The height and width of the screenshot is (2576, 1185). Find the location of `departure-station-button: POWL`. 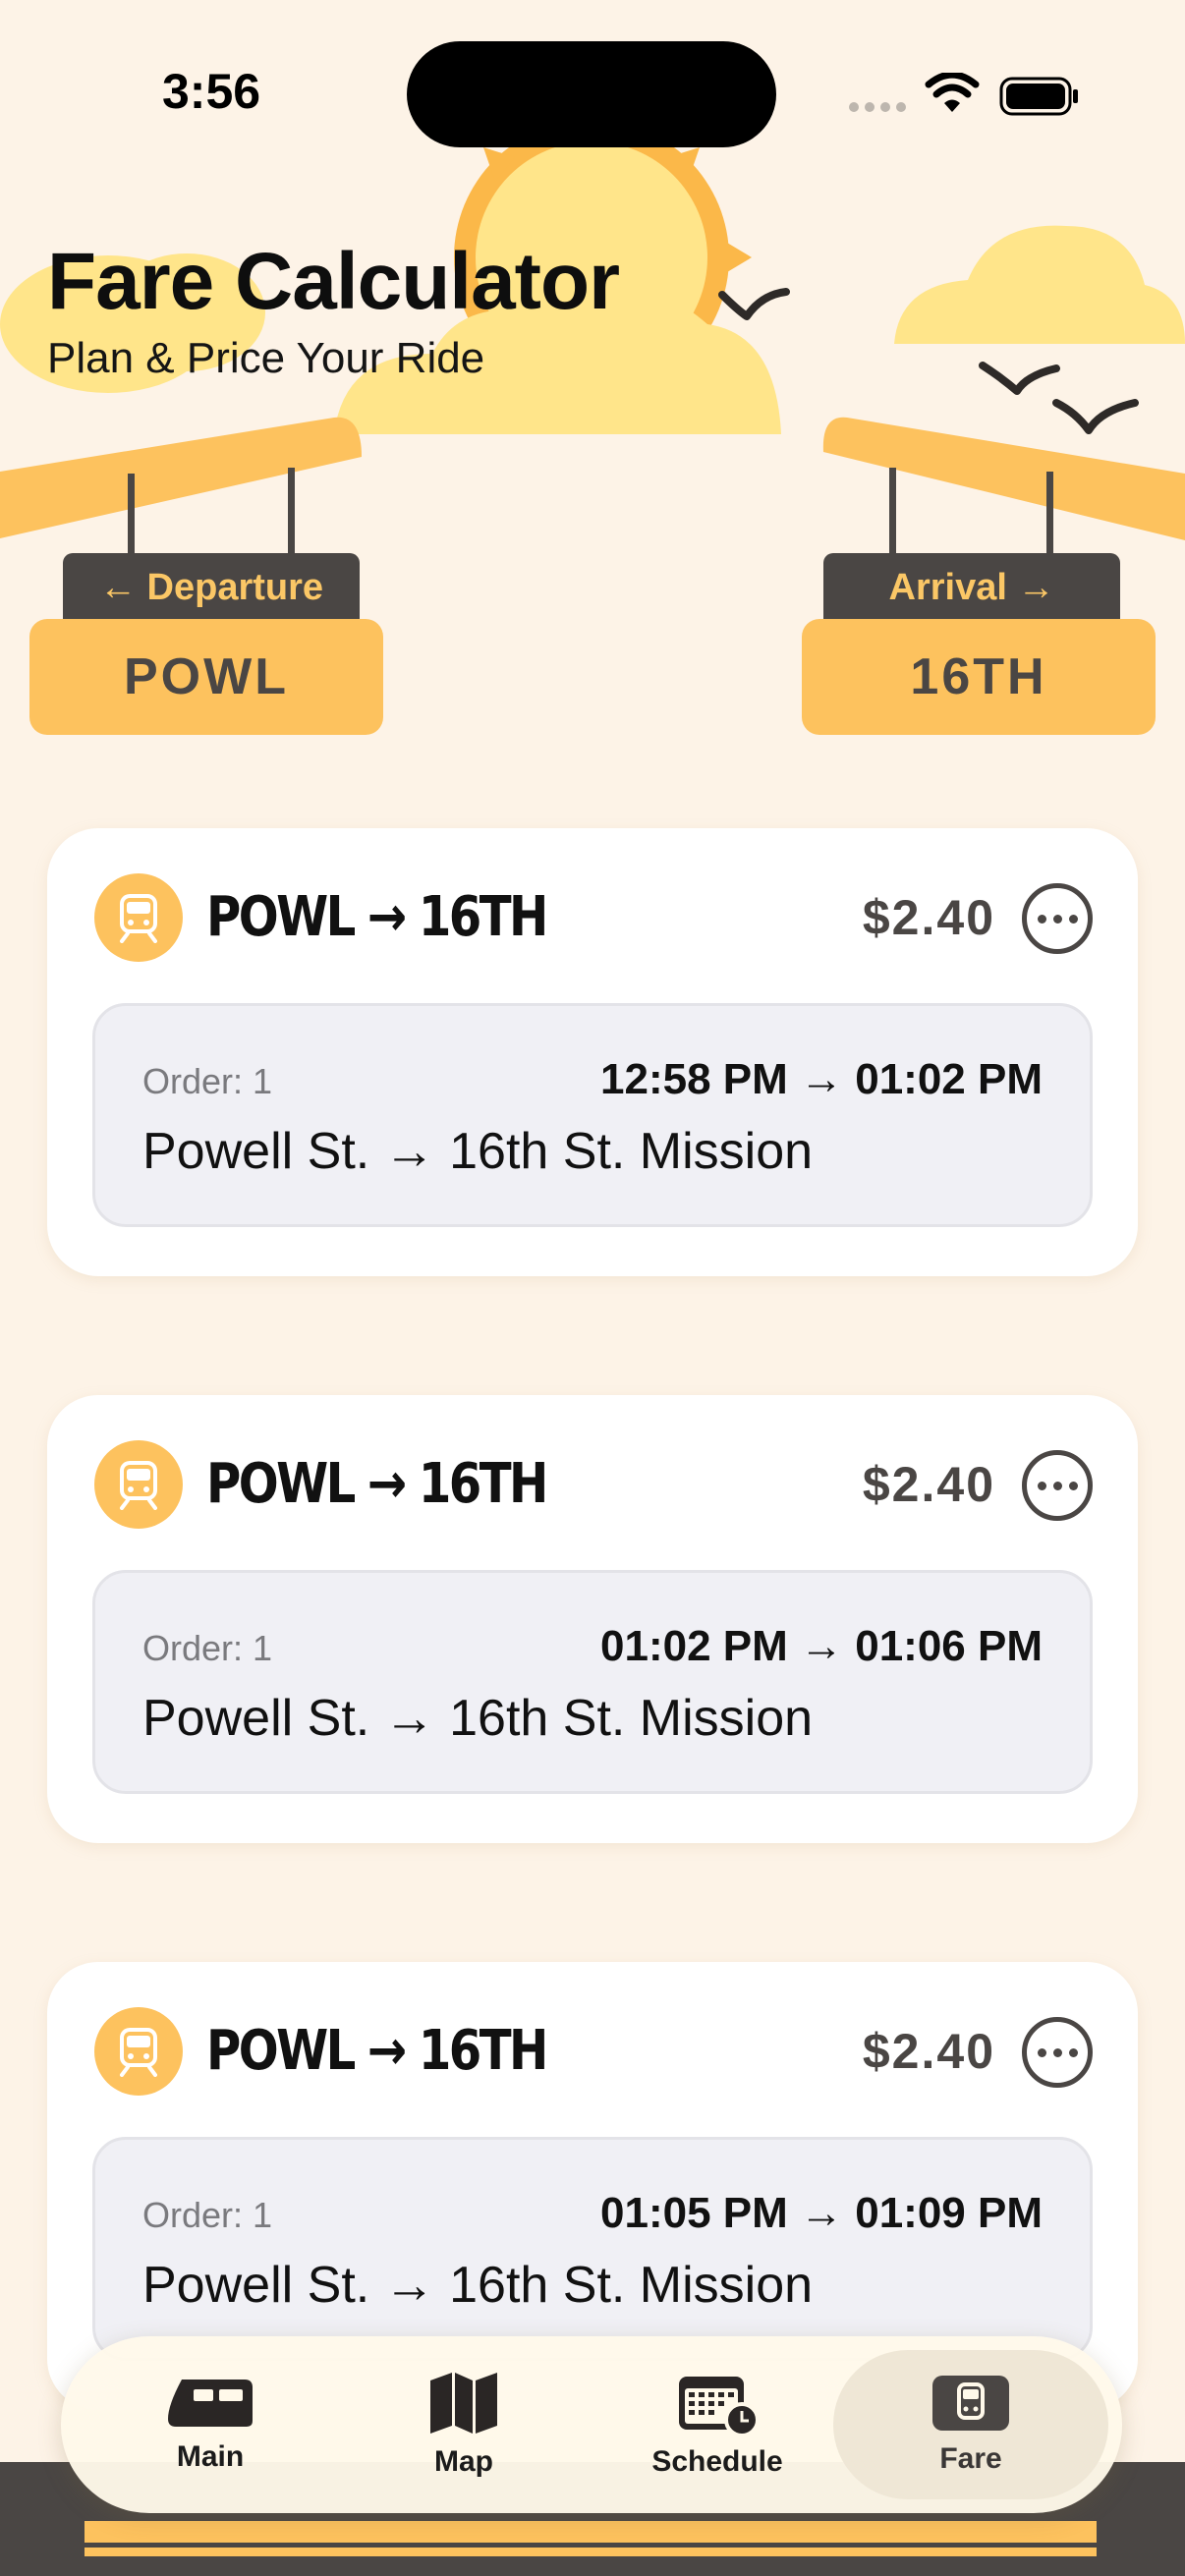

departure-station-button: POWL is located at coordinates (206, 677).